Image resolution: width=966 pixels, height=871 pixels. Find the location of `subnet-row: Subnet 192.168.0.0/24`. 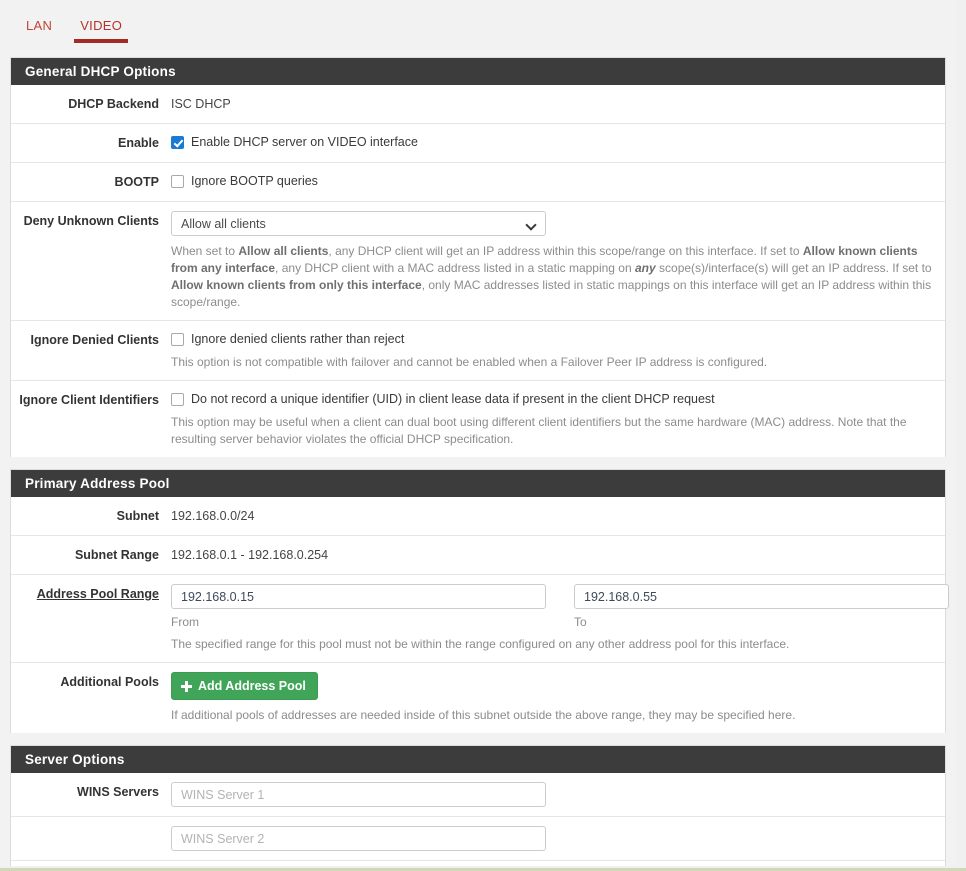

subnet-row: Subnet 192.168.0.0/24 is located at coordinates (478, 516).